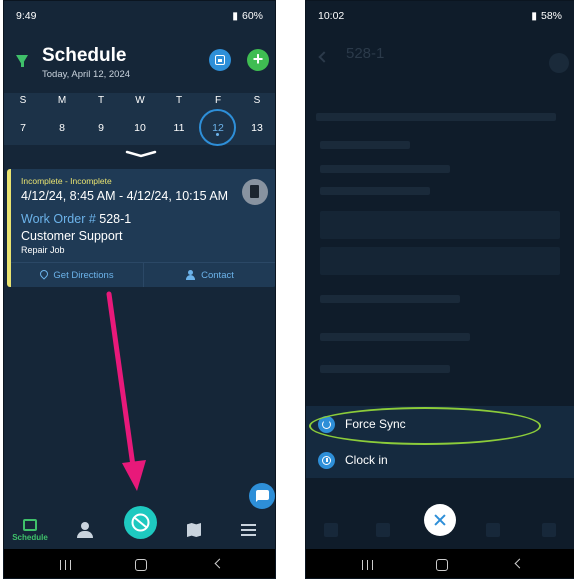 The image size is (574, 579). I want to click on week-date: 9, so click(101, 128).